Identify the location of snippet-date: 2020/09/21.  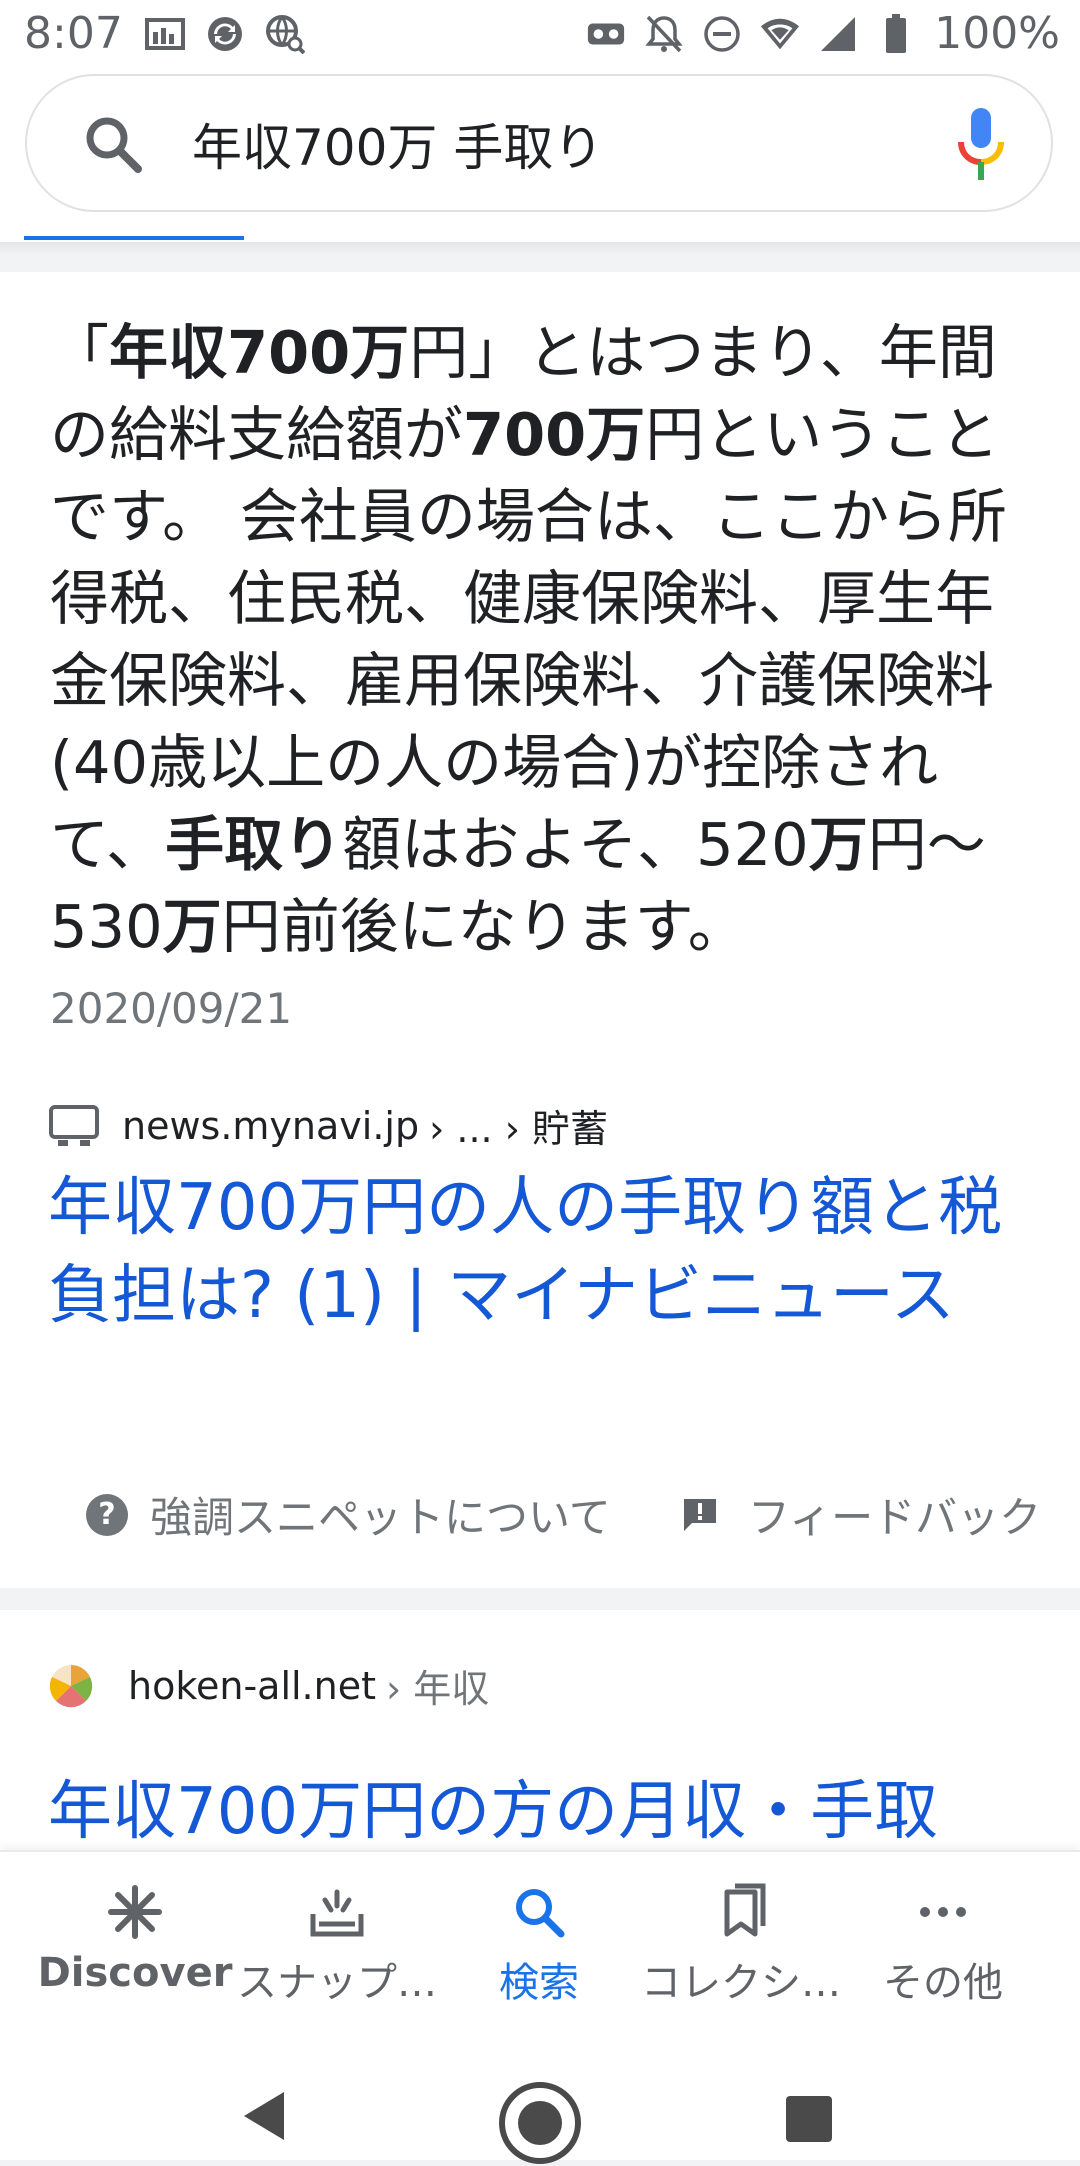
(171, 1008).